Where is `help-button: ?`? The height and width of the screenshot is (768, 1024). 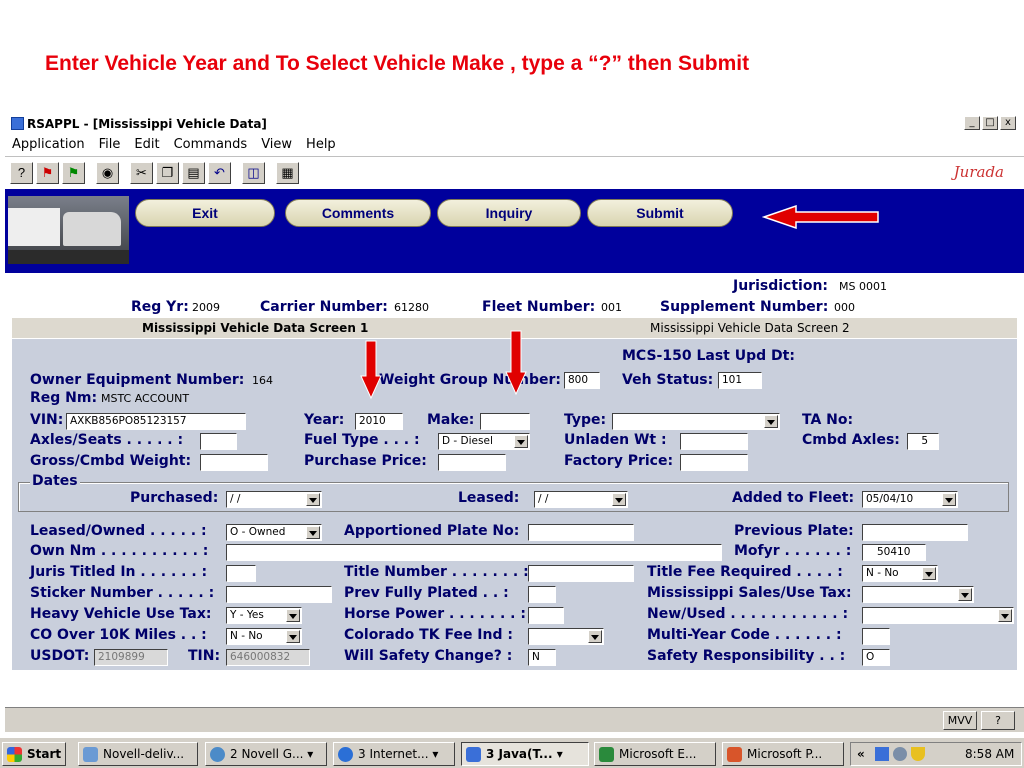 help-button: ? is located at coordinates (998, 720).